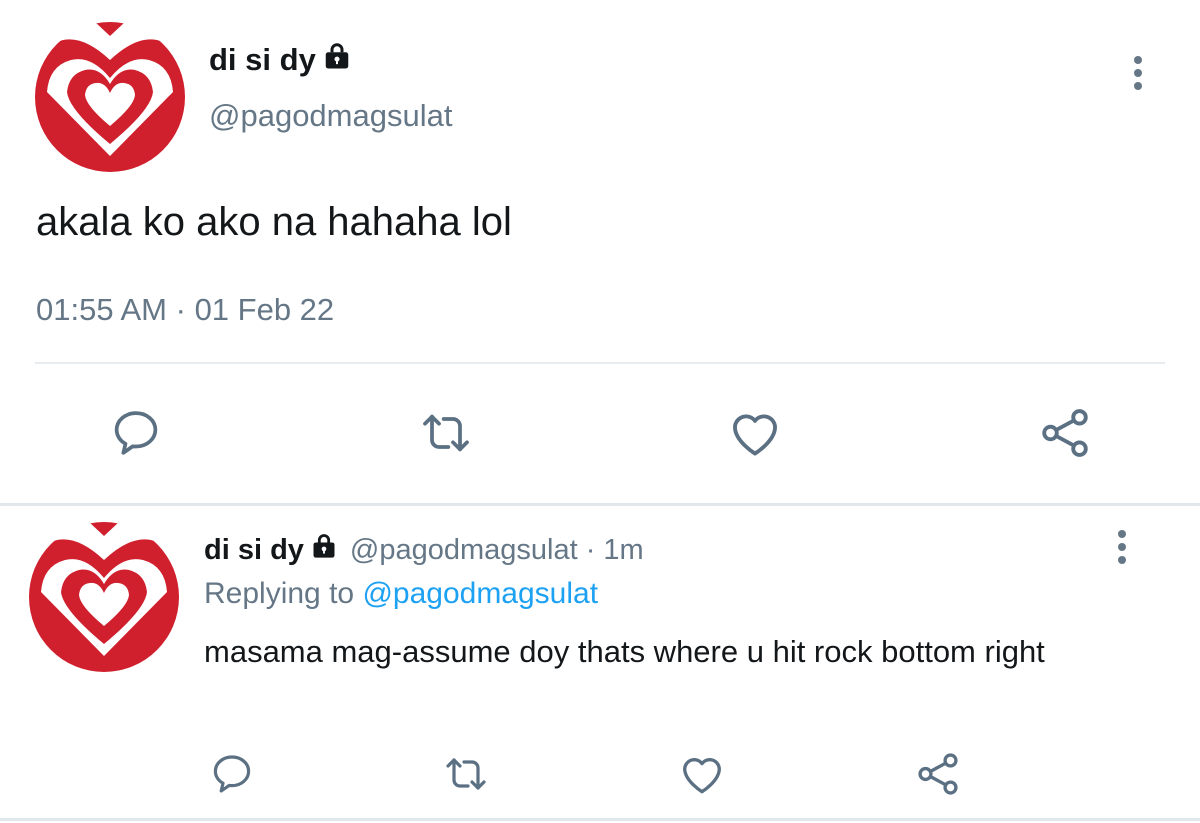 The width and height of the screenshot is (1200, 823). Describe the element at coordinates (262, 60) in the screenshot. I see `author-name: di si dy` at that location.